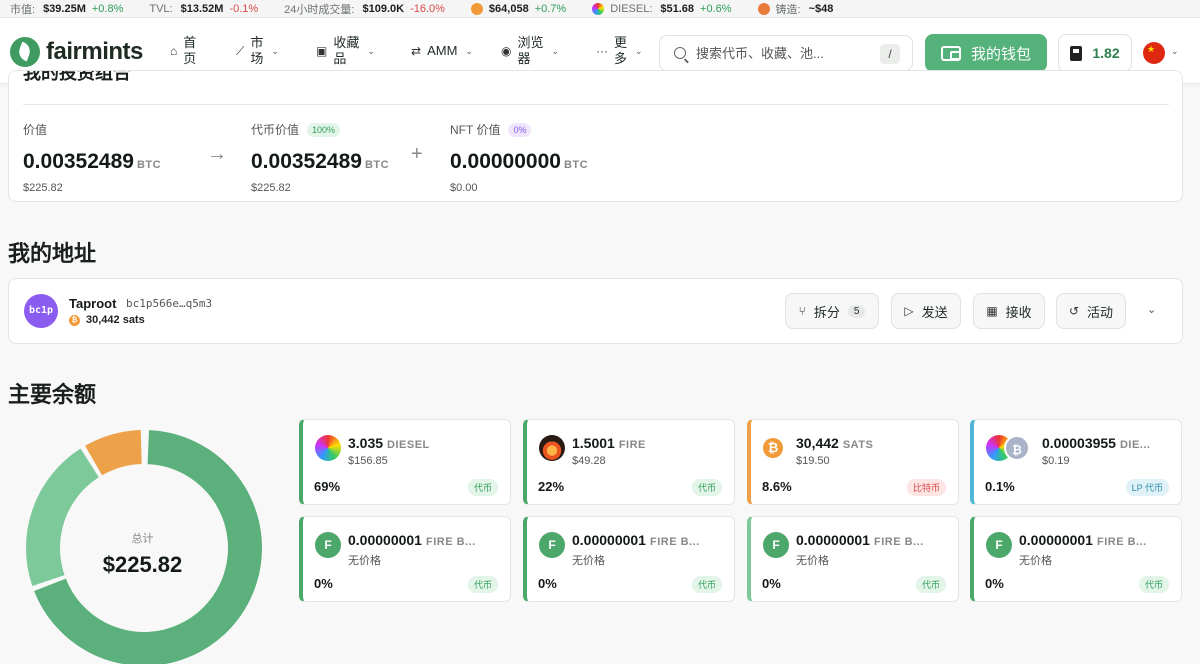 The image size is (1200, 664). I want to click on leaf-logo-icon, so click(25, 52).